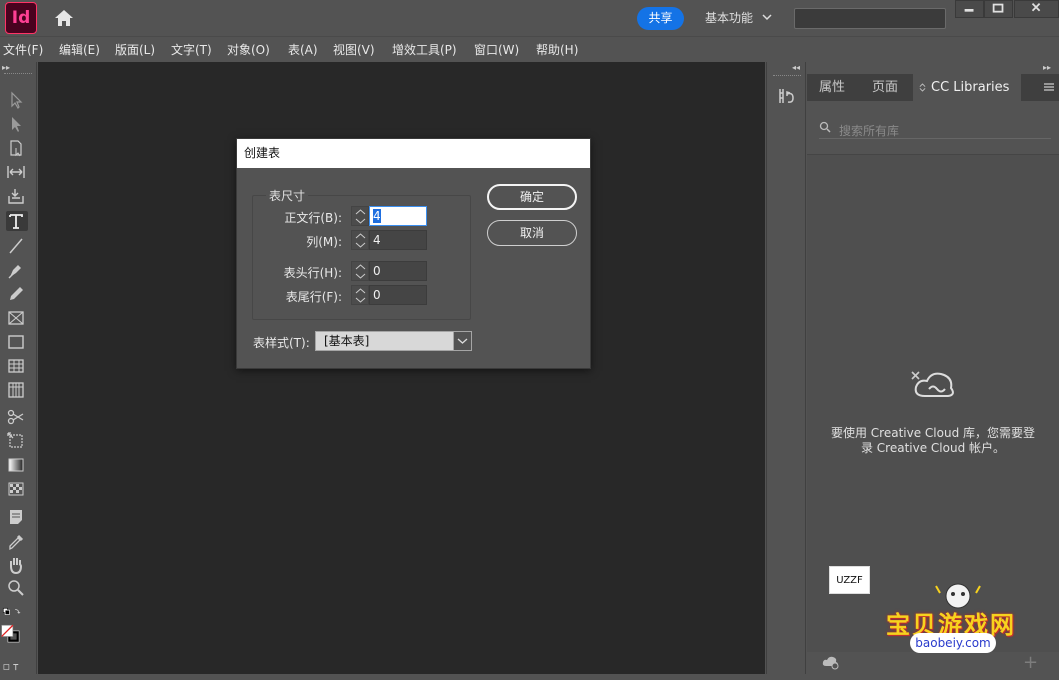  Describe the element at coordinates (935, 129) in the screenshot. I see `library-search-field: 搜索所有库` at that location.